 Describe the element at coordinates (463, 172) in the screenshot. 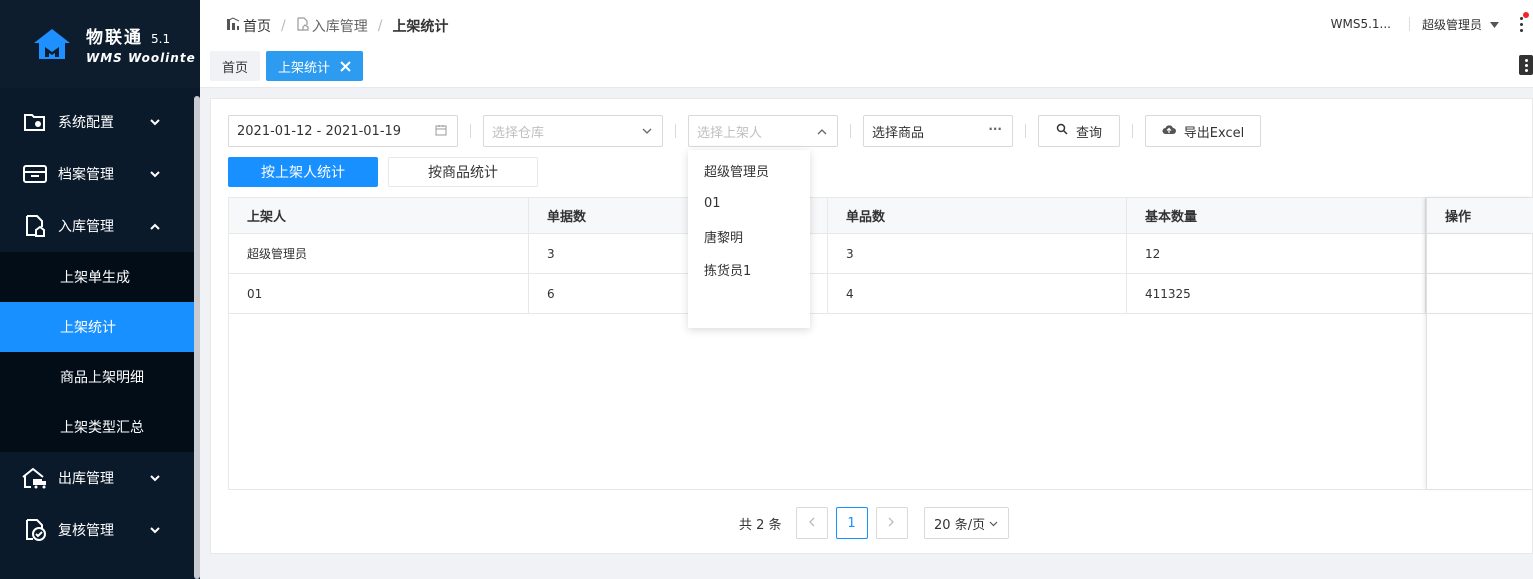

I see `by-product-button: 按商品统计` at that location.